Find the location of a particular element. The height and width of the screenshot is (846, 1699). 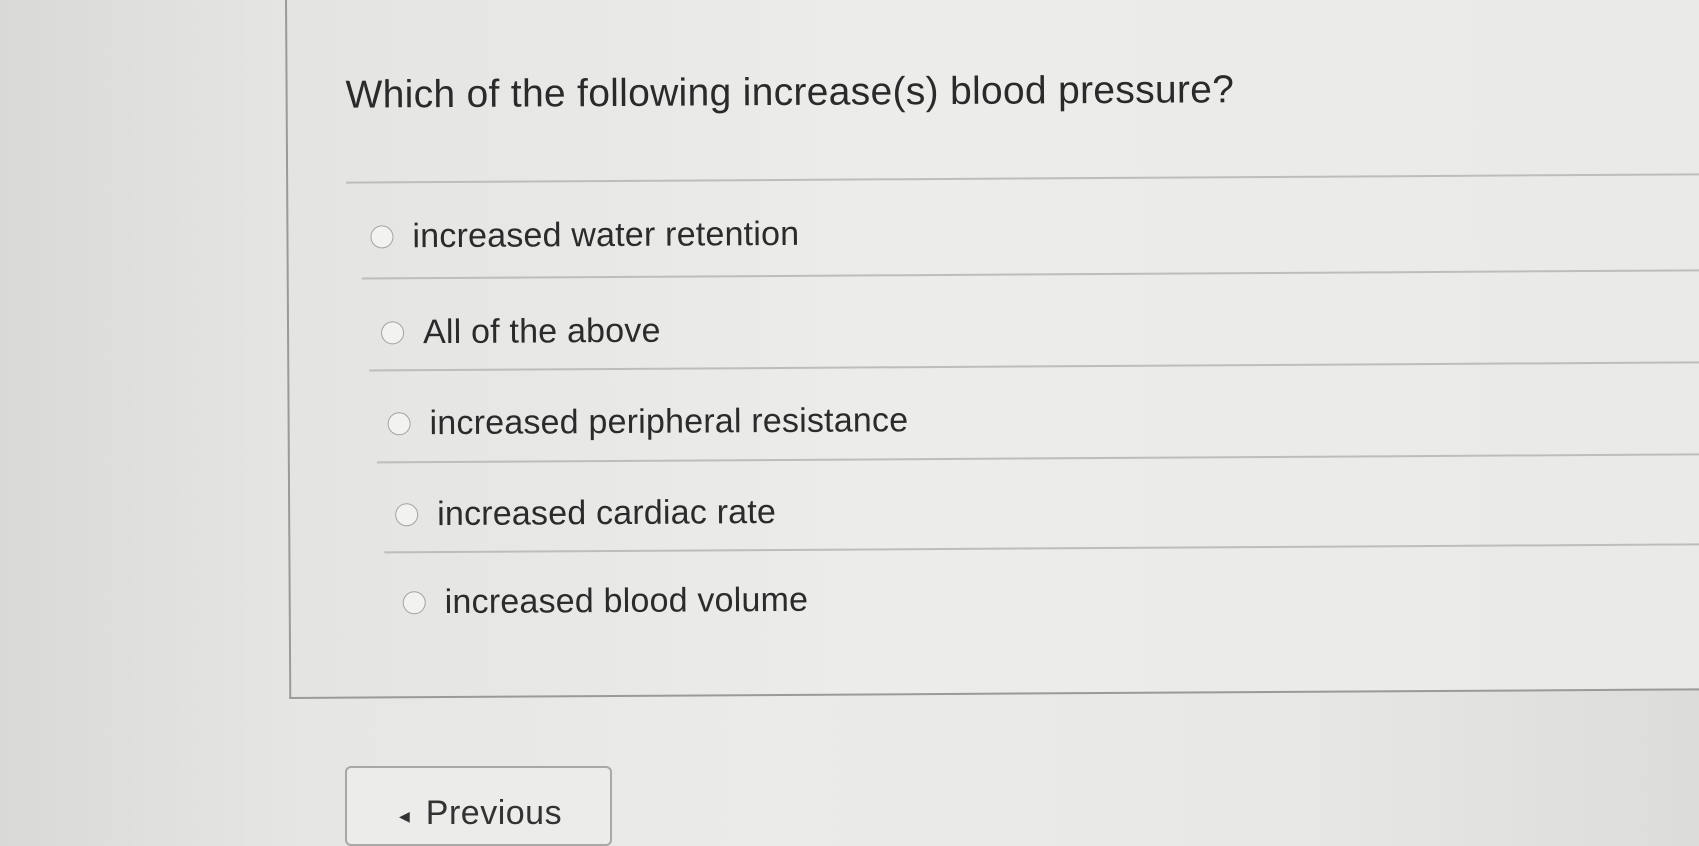

answer-option: All of the above is located at coordinates (520, 332).